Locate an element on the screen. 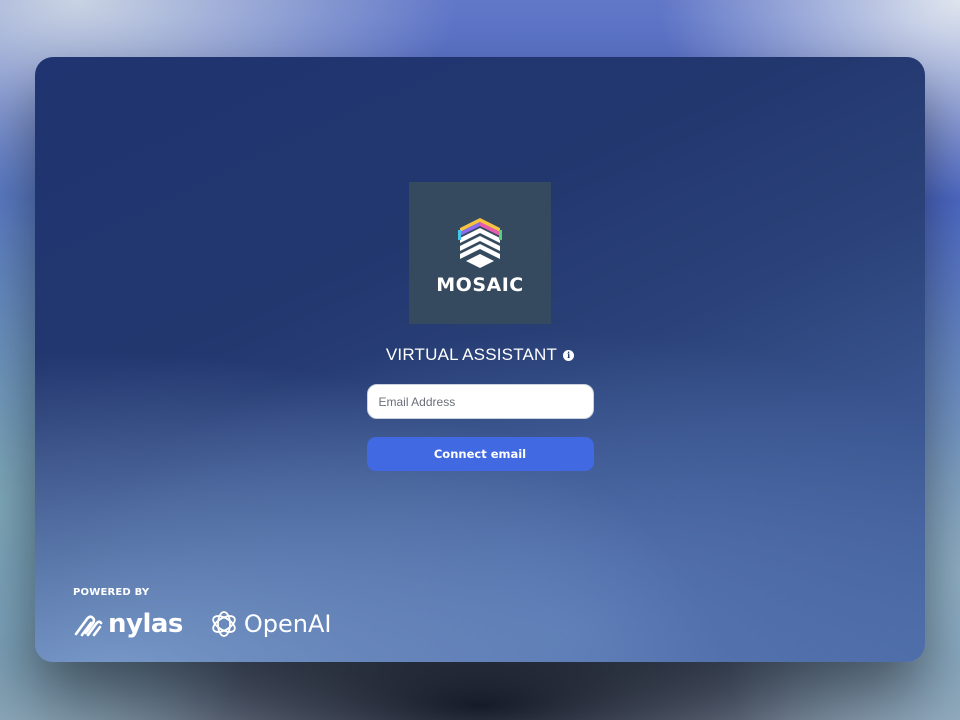 The width and height of the screenshot is (960, 720). mosaic-logo: MOSAIC is located at coordinates (480, 253).